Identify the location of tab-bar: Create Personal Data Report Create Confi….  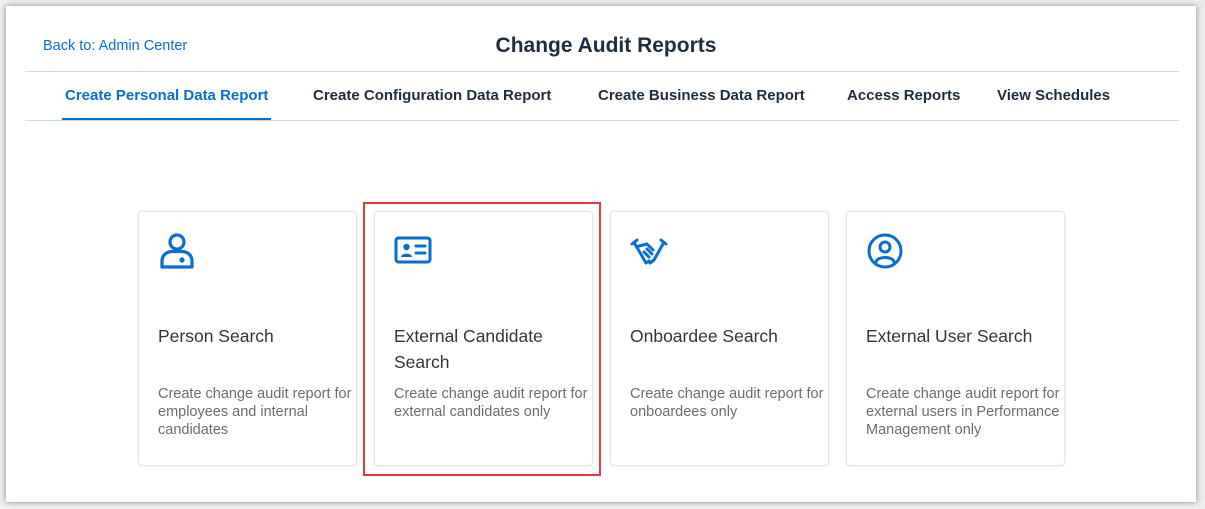
(602, 96).